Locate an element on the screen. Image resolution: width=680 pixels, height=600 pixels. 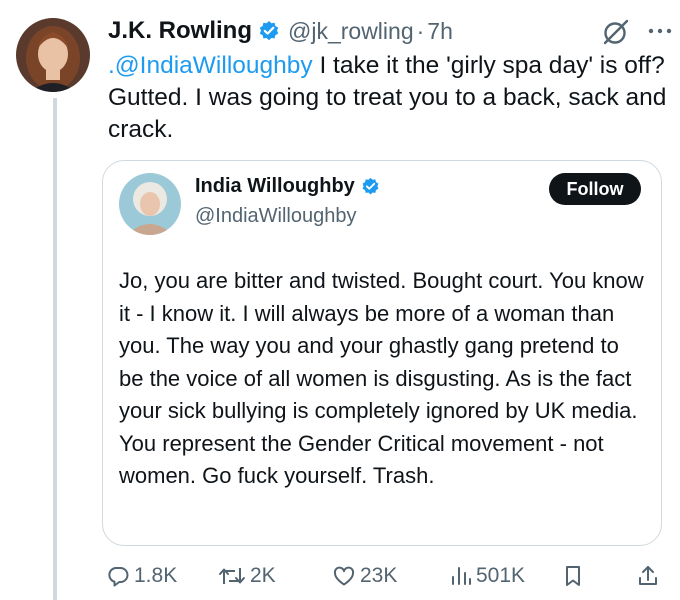
mention-link: .@IndiaWilloughby is located at coordinates (210, 65).